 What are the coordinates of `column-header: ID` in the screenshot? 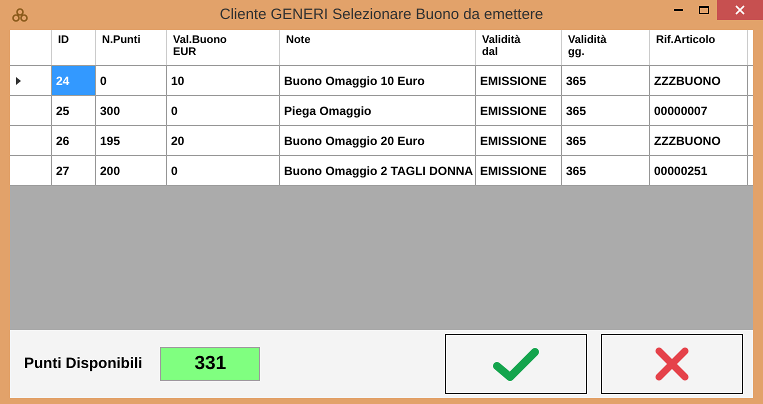 It's located at (74, 47).